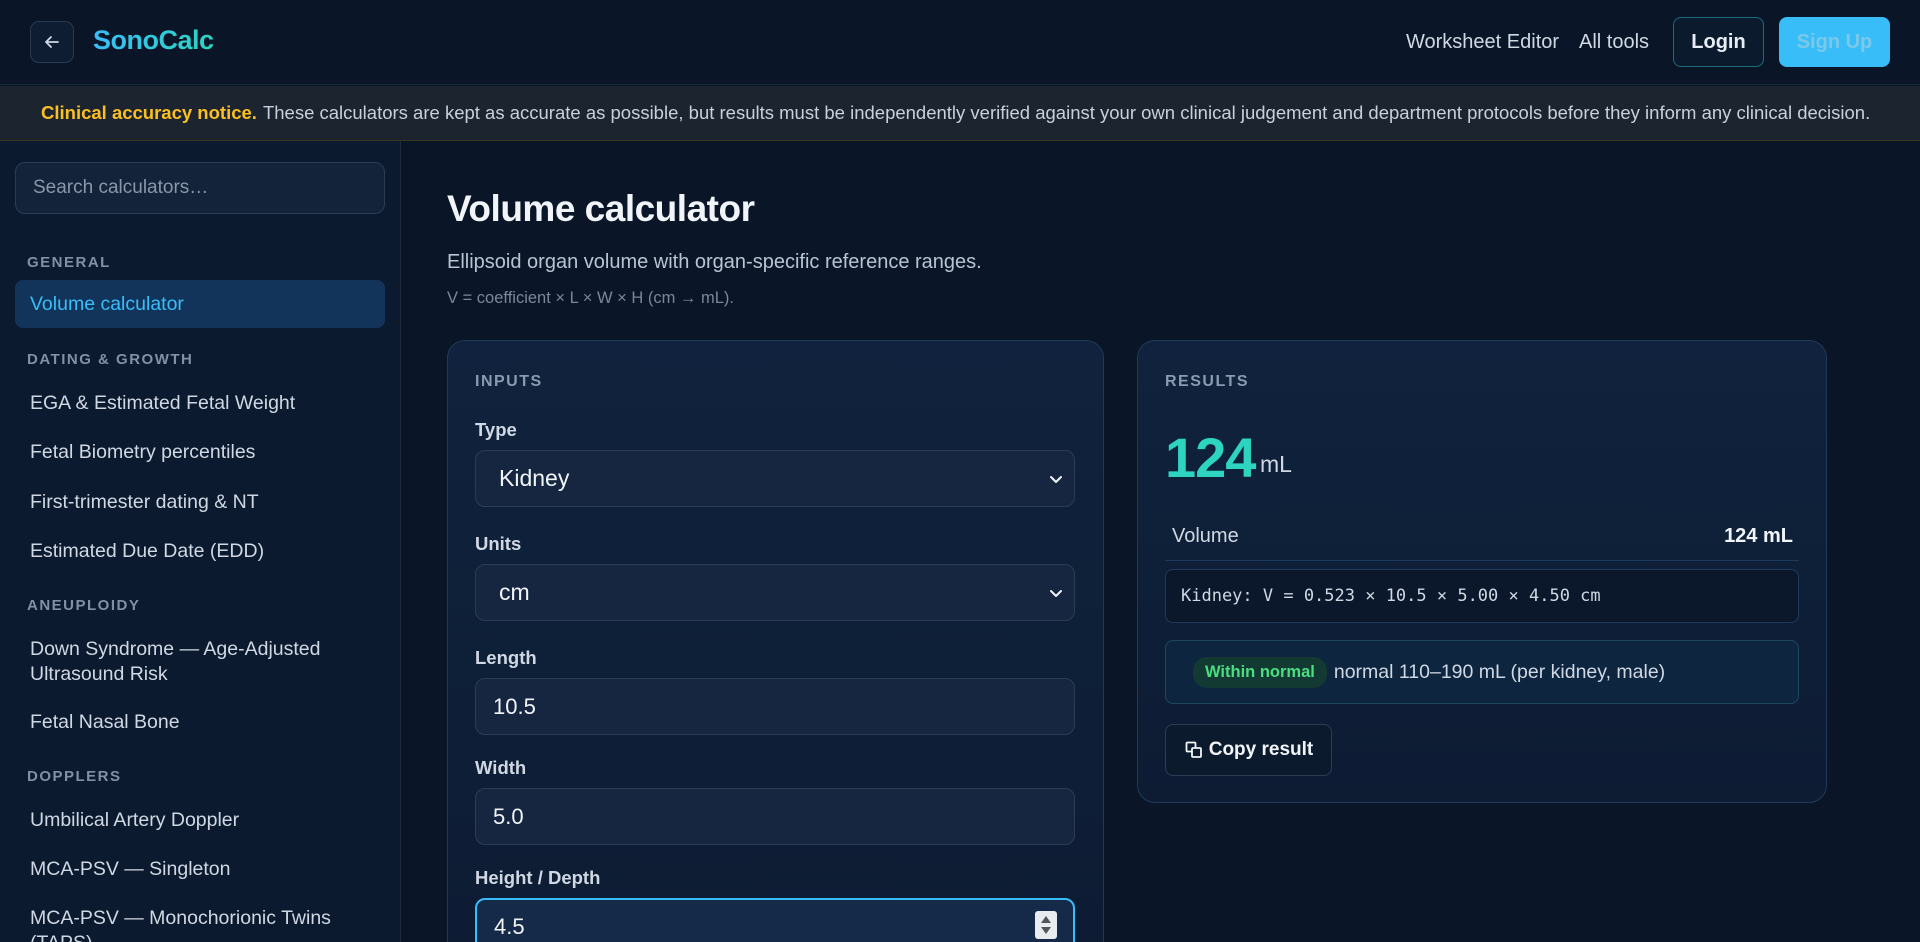  What do you see at coordinates (509, 381) in the screenshot?
I see `inputs-heading: INPUTS` at bounding box center [509, 381].